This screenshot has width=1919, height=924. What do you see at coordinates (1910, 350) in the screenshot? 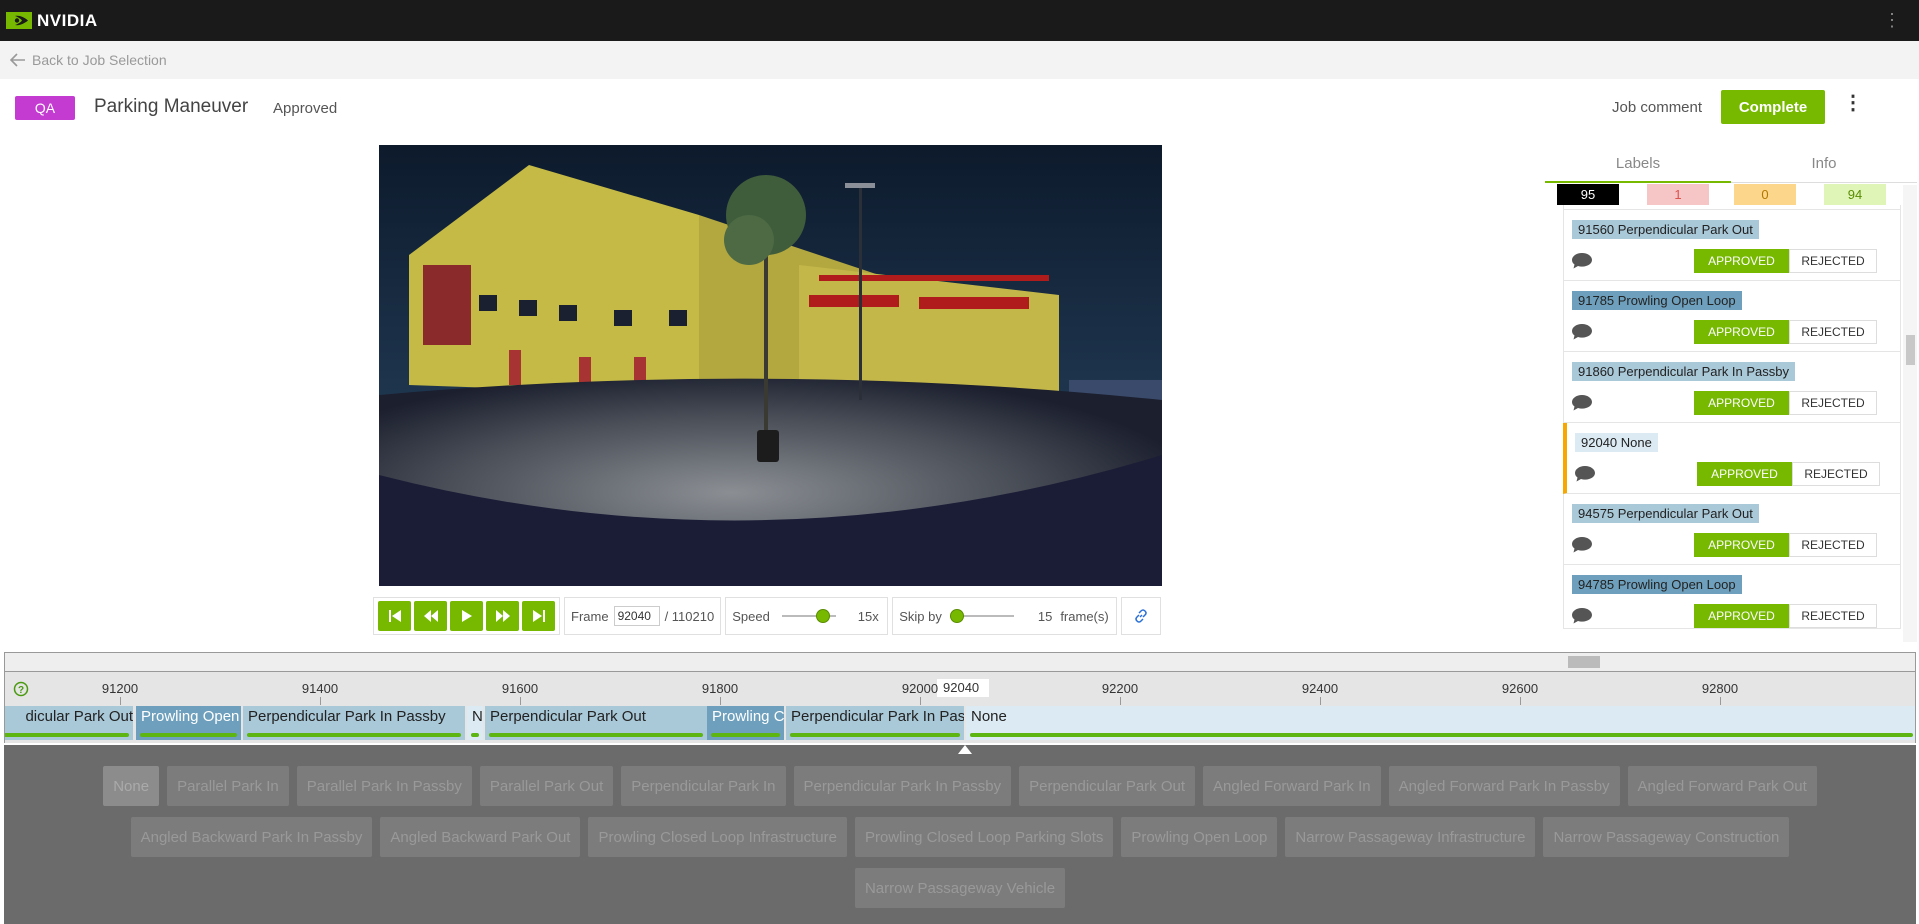
I see `label-list-scroll-thumb` at bounding box center [1910, 350].